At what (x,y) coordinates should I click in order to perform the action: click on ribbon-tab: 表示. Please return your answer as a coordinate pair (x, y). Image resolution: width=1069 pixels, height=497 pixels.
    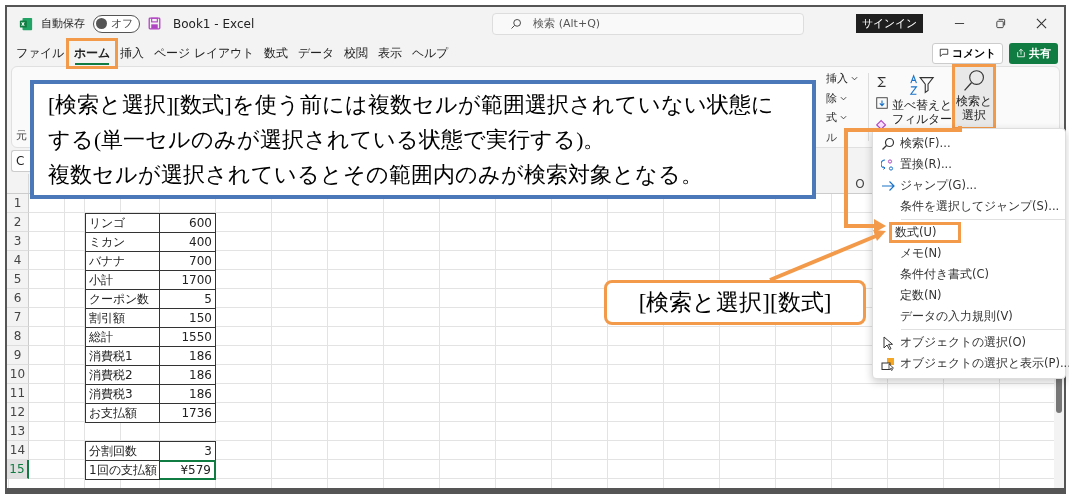
    Looking at the image, I should click on (389, 53).